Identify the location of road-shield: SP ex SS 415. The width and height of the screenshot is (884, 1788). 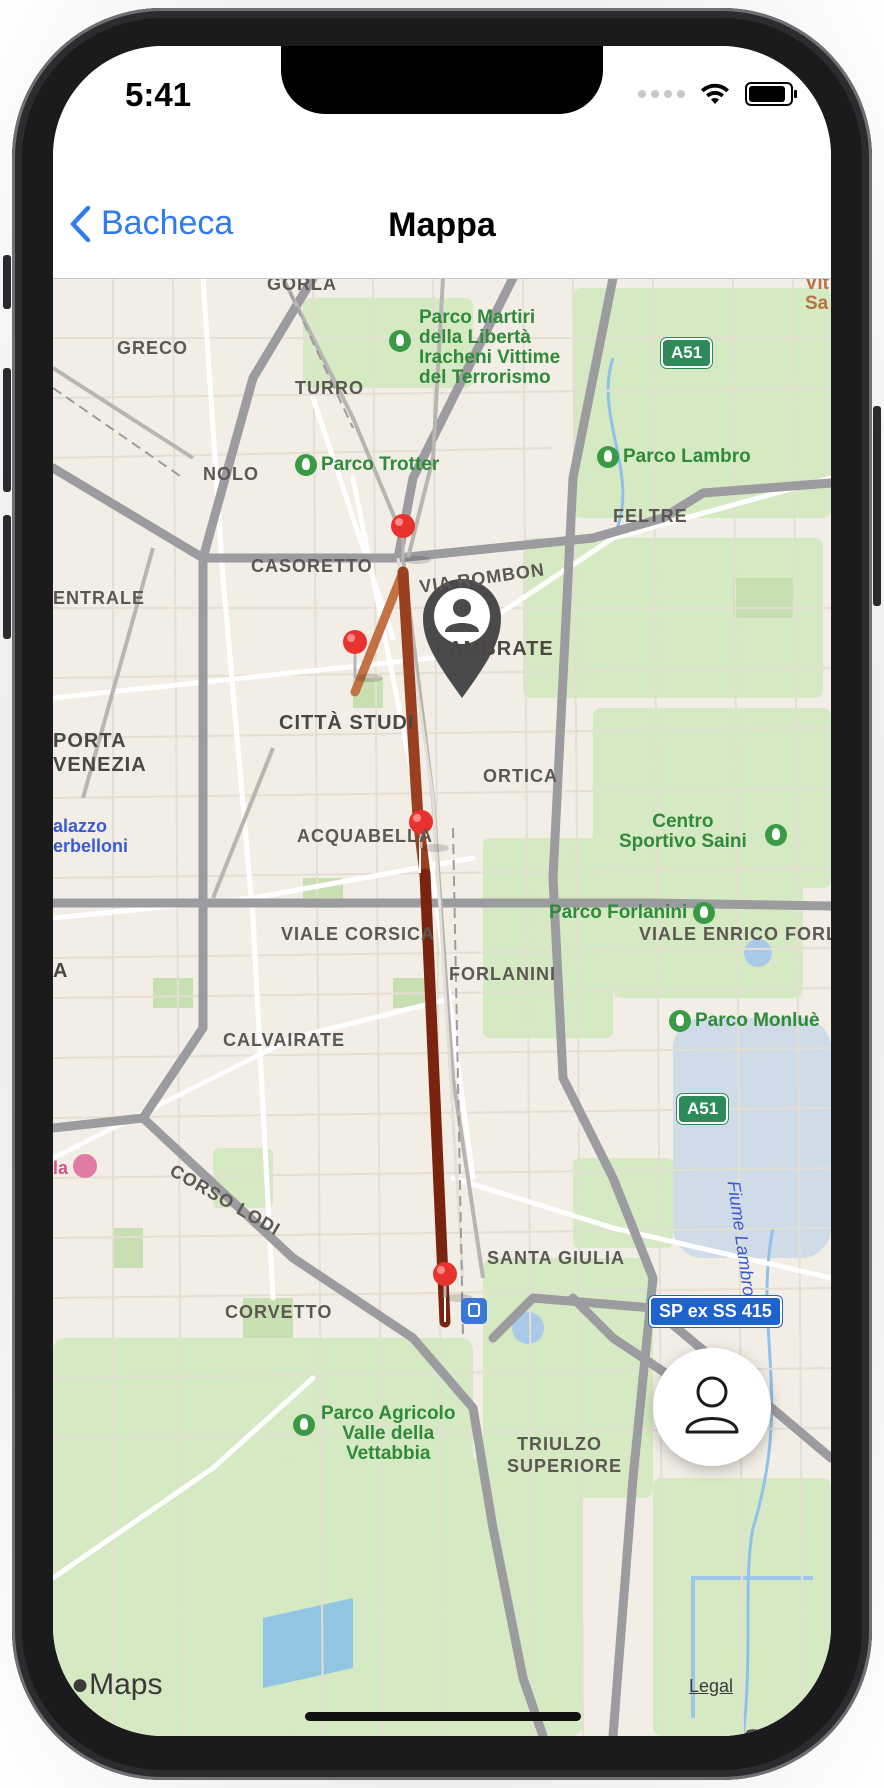
(715, 1311).